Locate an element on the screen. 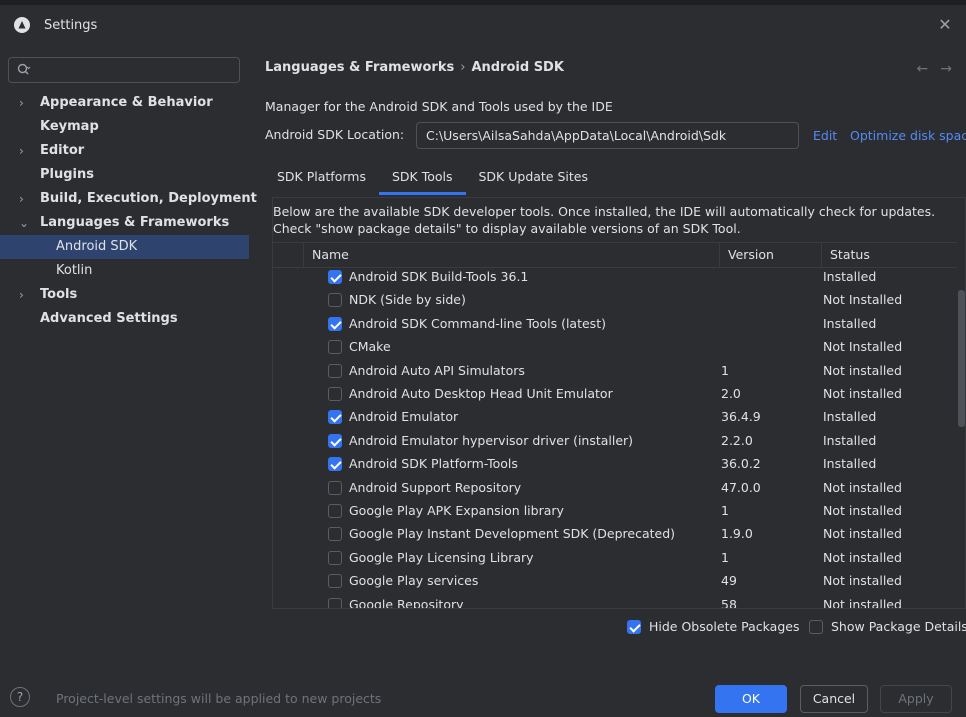 The image size is (966, 717). optimize-disk-space-link: Optimize disk space is located at coordinates (908, 135).